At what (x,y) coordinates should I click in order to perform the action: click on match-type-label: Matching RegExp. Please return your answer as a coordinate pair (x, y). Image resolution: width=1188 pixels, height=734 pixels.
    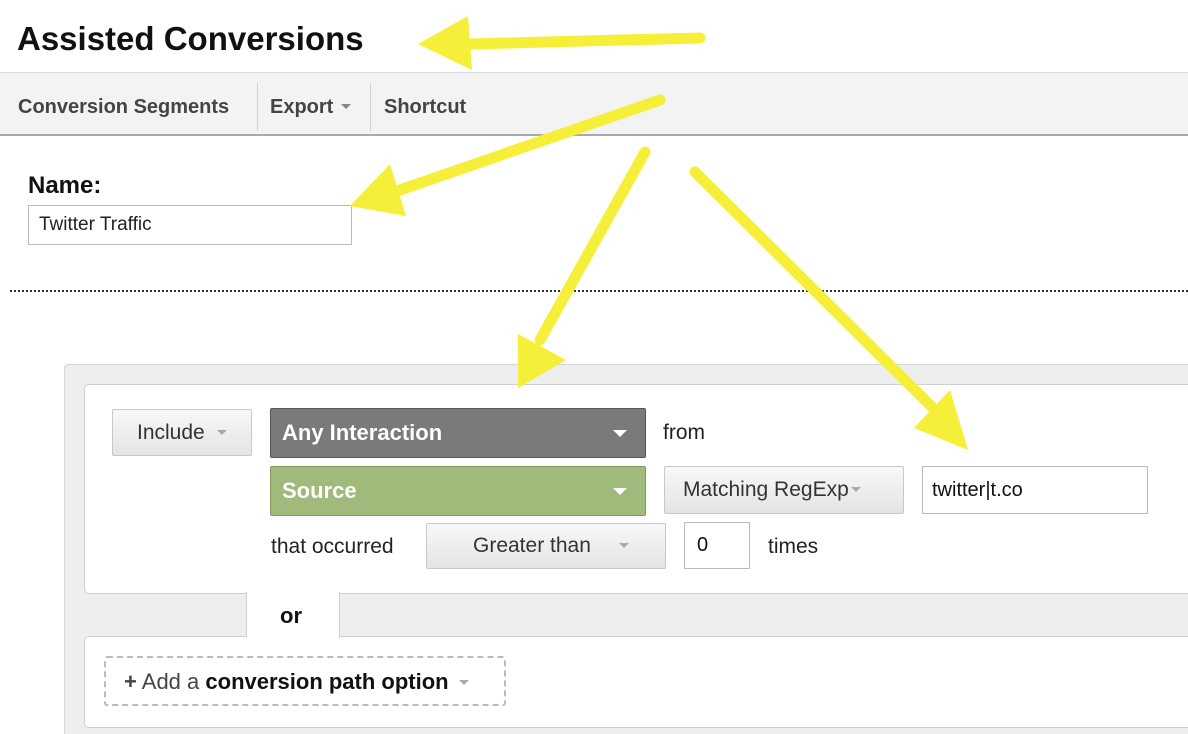
    Looking at the image, I should click on (766, 489).